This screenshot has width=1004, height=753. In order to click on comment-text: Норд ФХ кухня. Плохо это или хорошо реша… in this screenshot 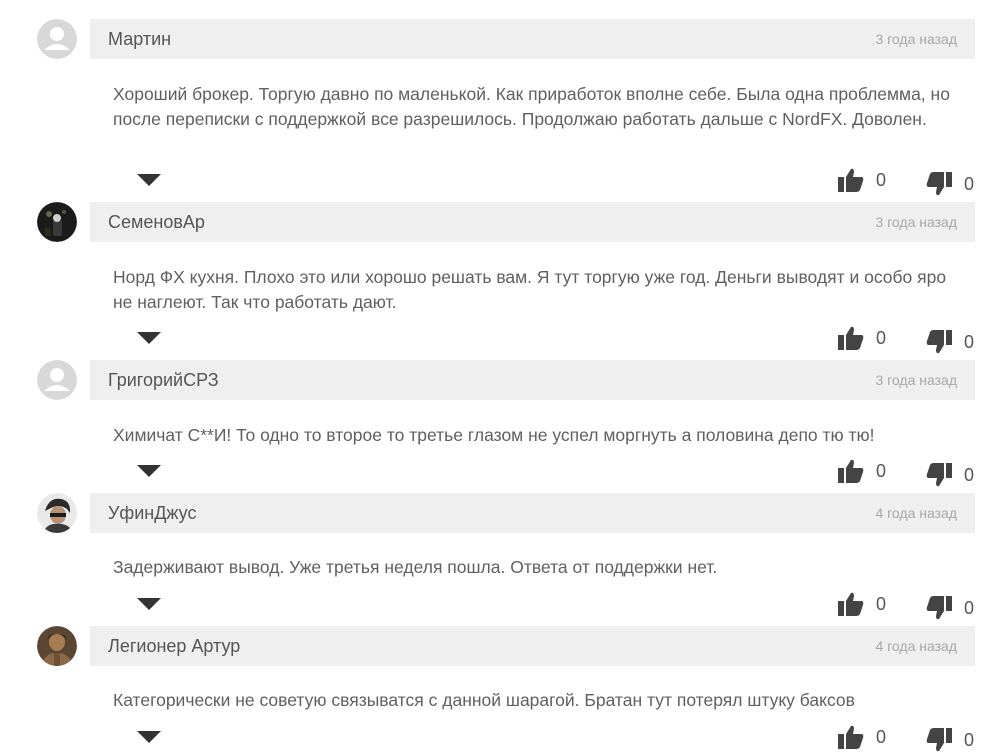, I will do `click(530, 289)`.